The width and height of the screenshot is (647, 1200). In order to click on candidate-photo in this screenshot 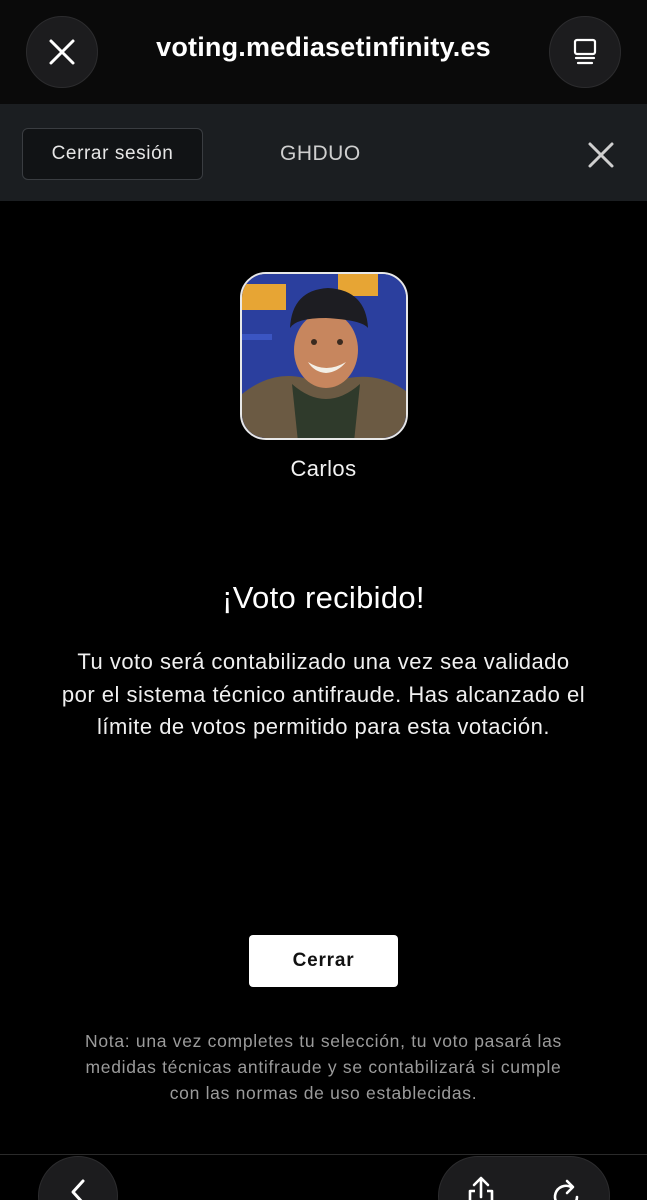, I will do `click(324, 356)`.